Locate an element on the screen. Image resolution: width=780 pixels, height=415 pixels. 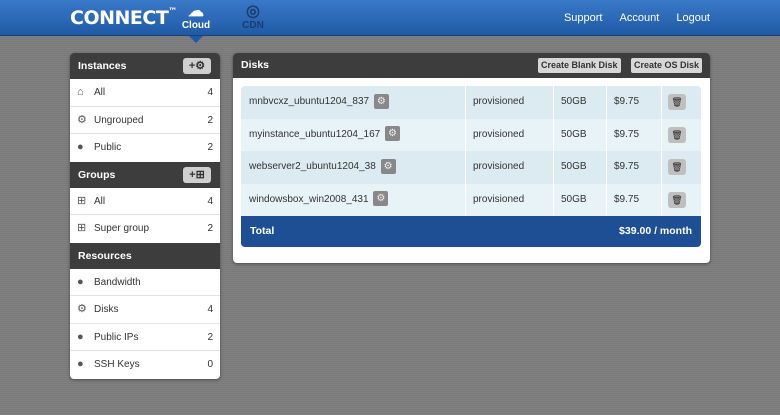
groups-title: Groups is located at coordinates (97, 174).